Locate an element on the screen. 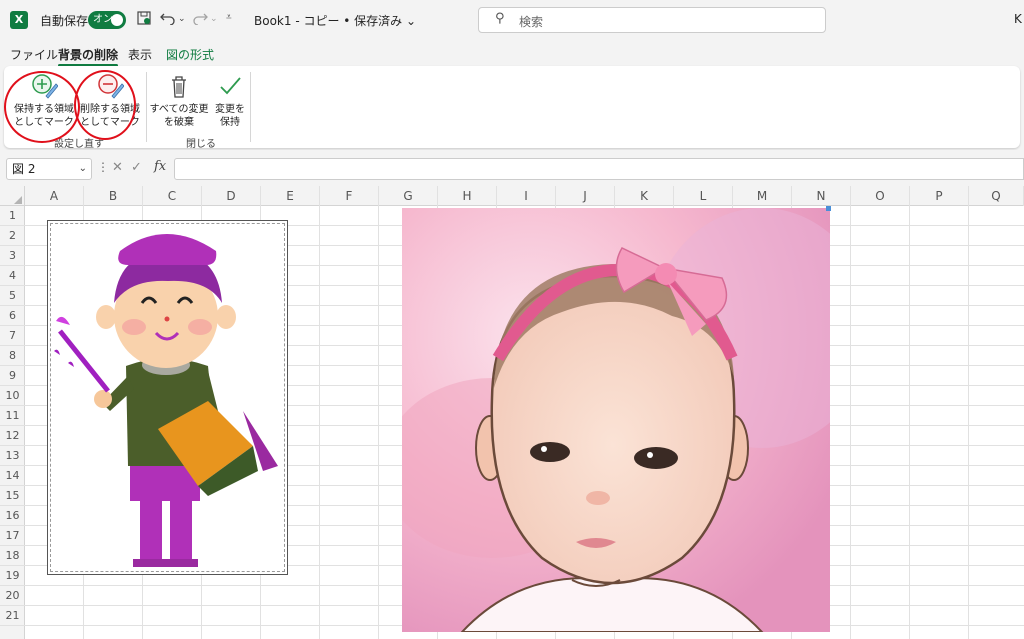 This screenshot has height=639, width=1024. column-header: D is located at coordinates (231, 196).